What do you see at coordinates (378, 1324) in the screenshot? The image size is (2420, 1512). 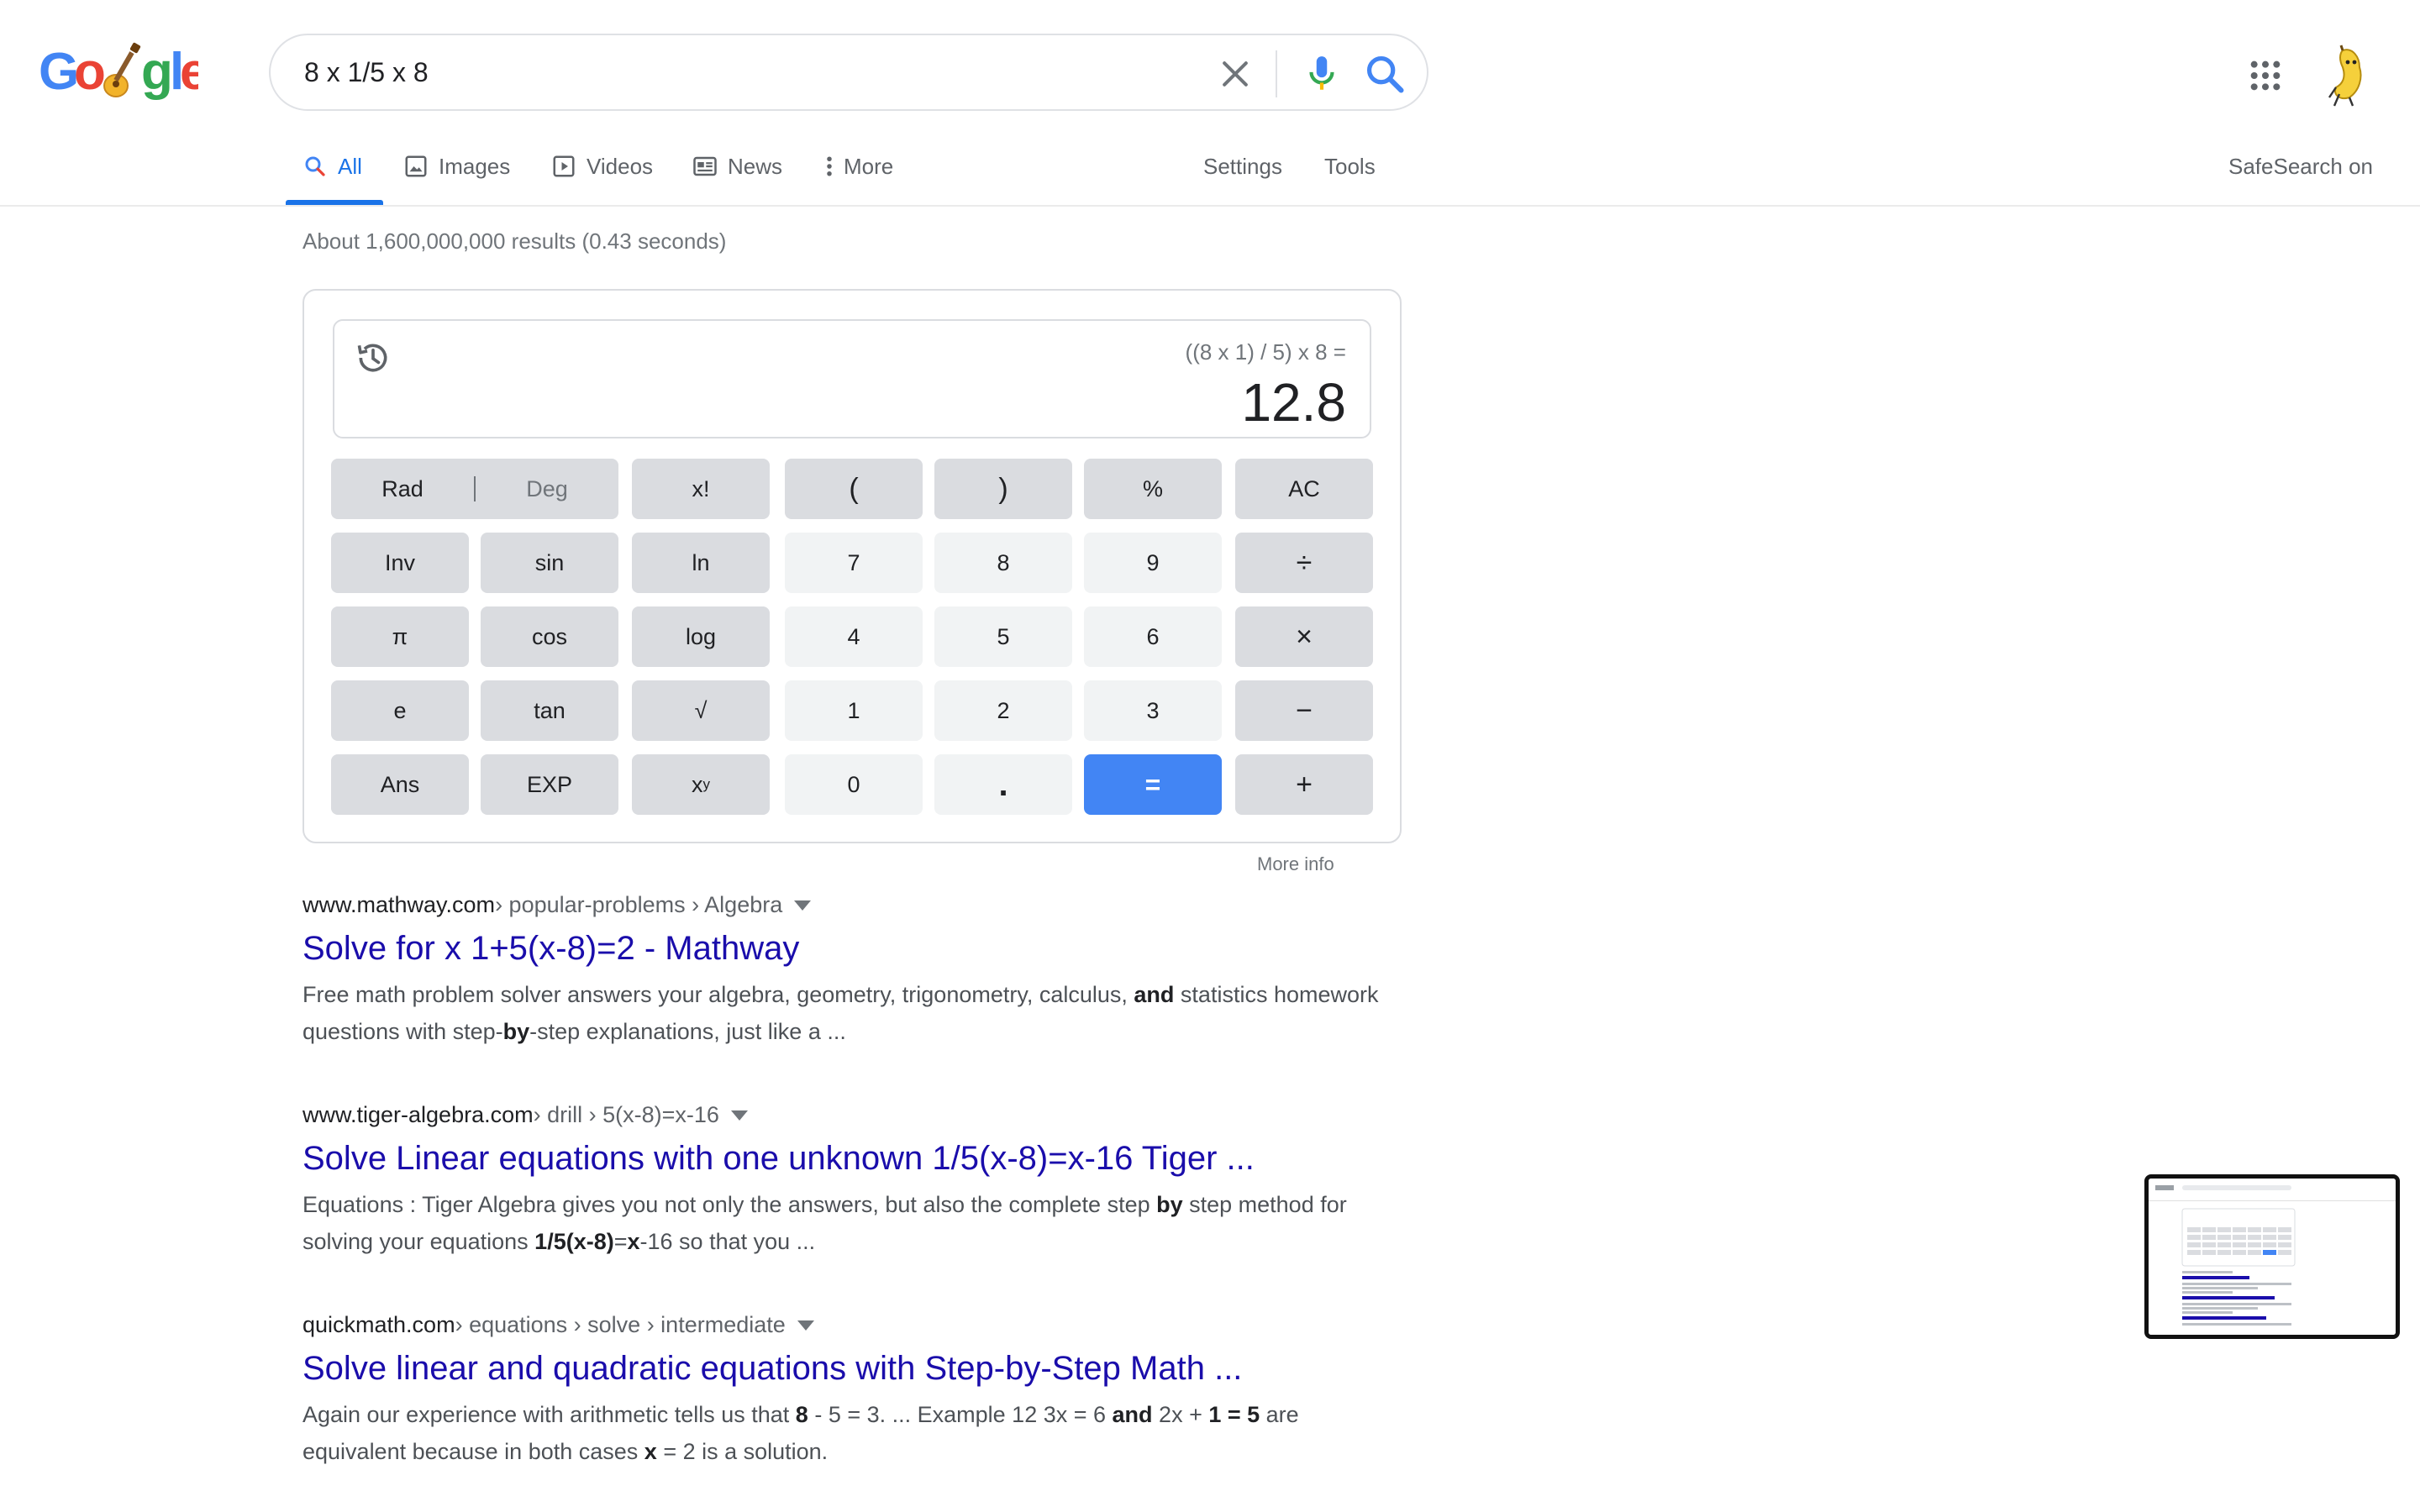 I see `result-host: quickmath.com` at bounding box center [378, 1324].